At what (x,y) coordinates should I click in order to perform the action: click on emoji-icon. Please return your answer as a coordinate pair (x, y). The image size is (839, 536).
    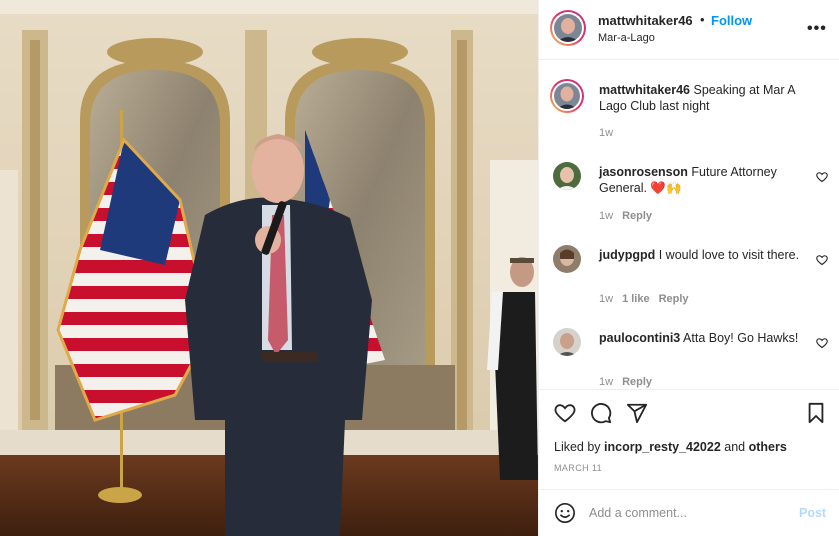
    Looking at the image, I should click on (565, 513).